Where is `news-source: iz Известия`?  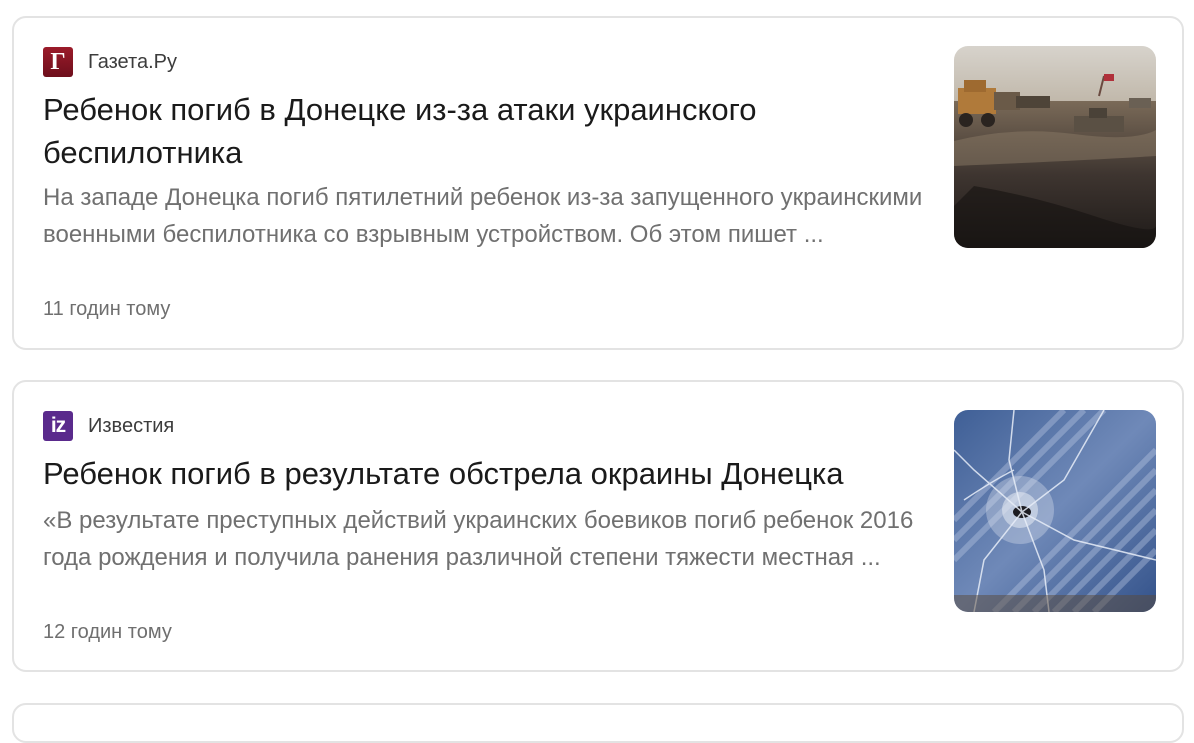 news-source: iz Известия is located at coordinates (108, 426).